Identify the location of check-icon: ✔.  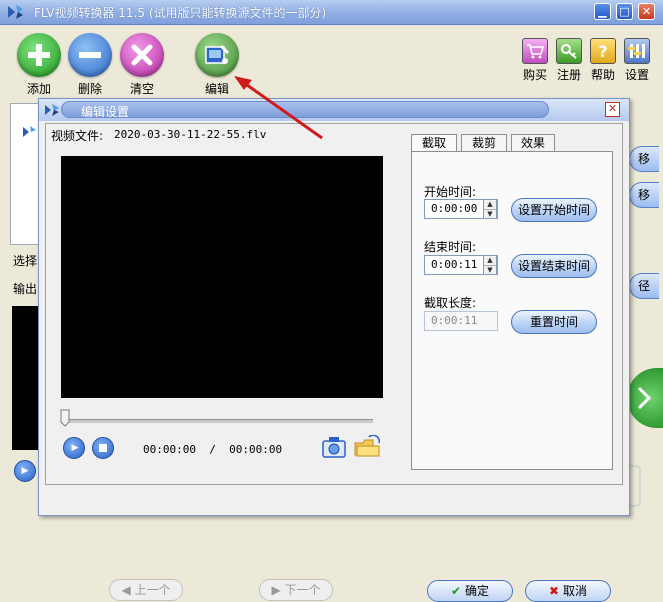
(456, 591).